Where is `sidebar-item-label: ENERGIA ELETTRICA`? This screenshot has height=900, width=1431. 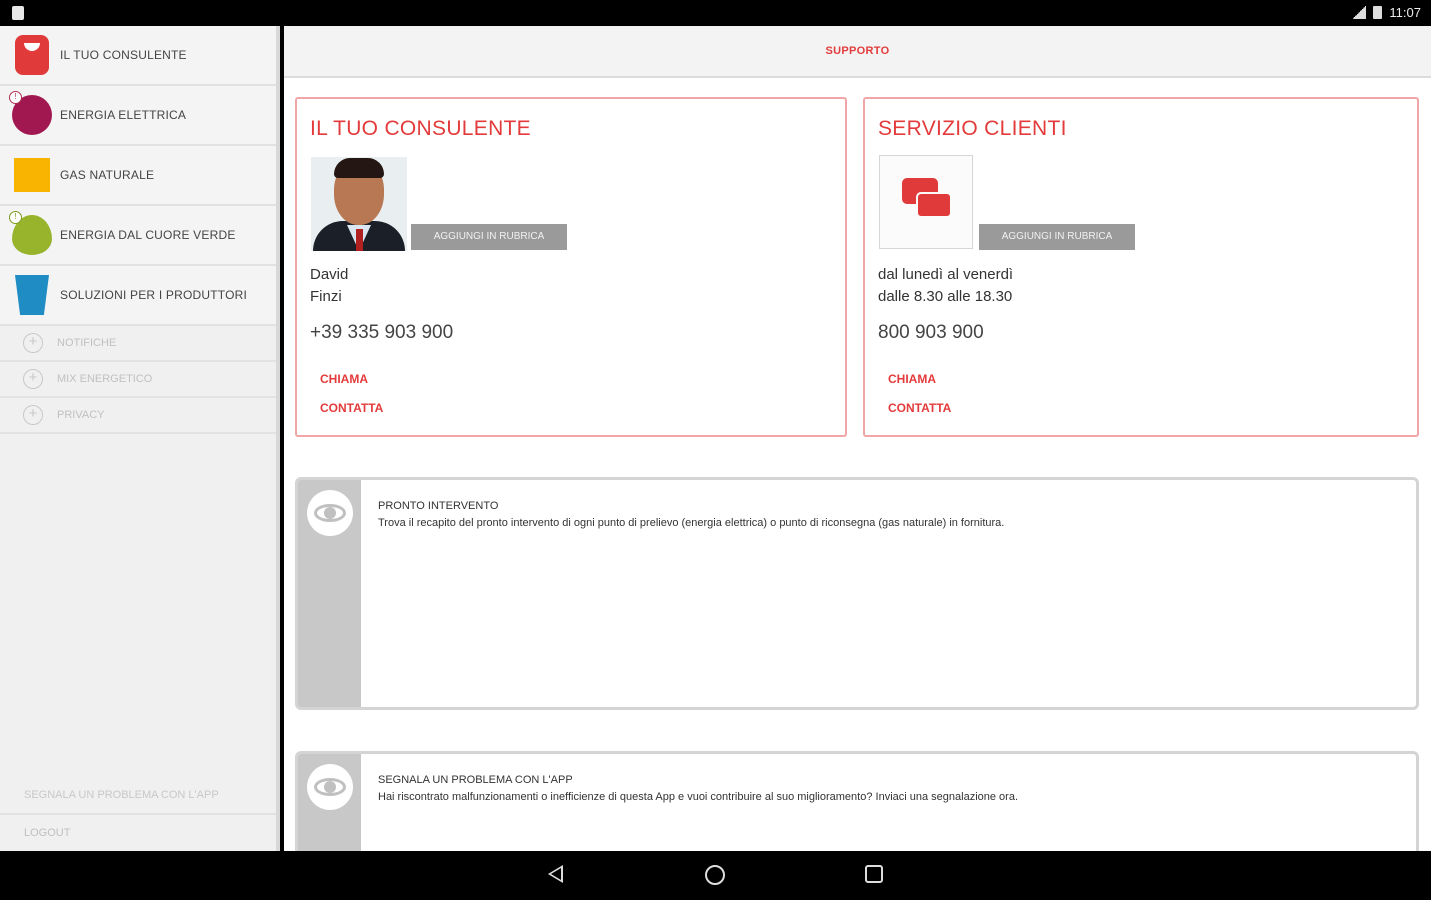
sidebar-item-label: ENERGIA ELETTRICA is located at coordinates (123, 115).